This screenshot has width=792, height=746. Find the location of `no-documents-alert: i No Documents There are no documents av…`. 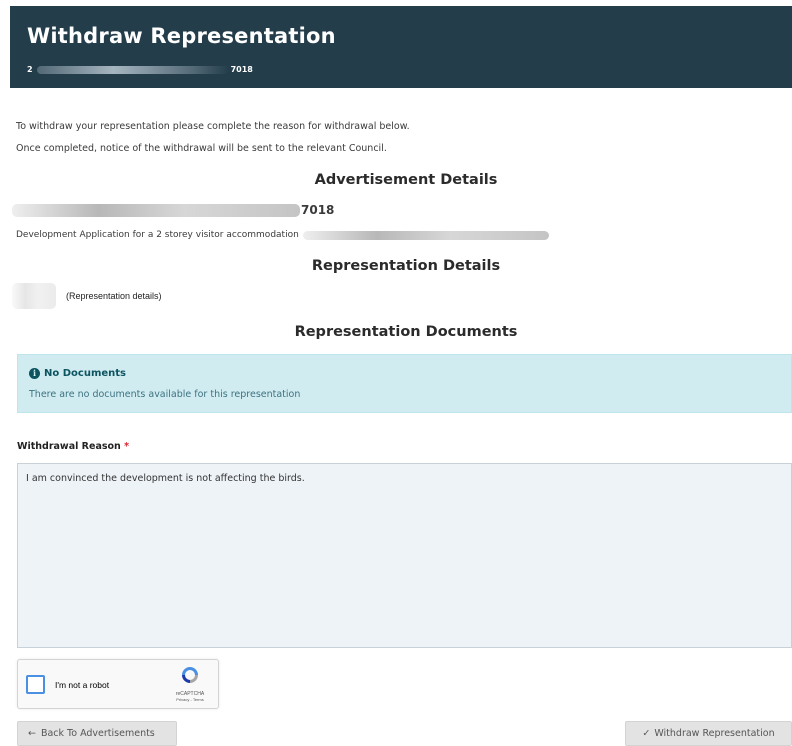

no-documents-alert: i No Documents There are no documents av… is located at coordinates (404, 383).